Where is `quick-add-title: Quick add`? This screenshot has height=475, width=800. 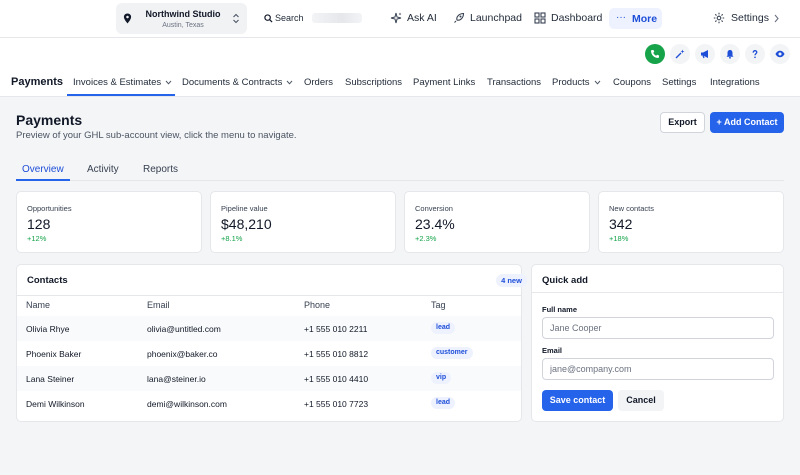 quick-add-title: Quick add is located at coordinates (565, 280).